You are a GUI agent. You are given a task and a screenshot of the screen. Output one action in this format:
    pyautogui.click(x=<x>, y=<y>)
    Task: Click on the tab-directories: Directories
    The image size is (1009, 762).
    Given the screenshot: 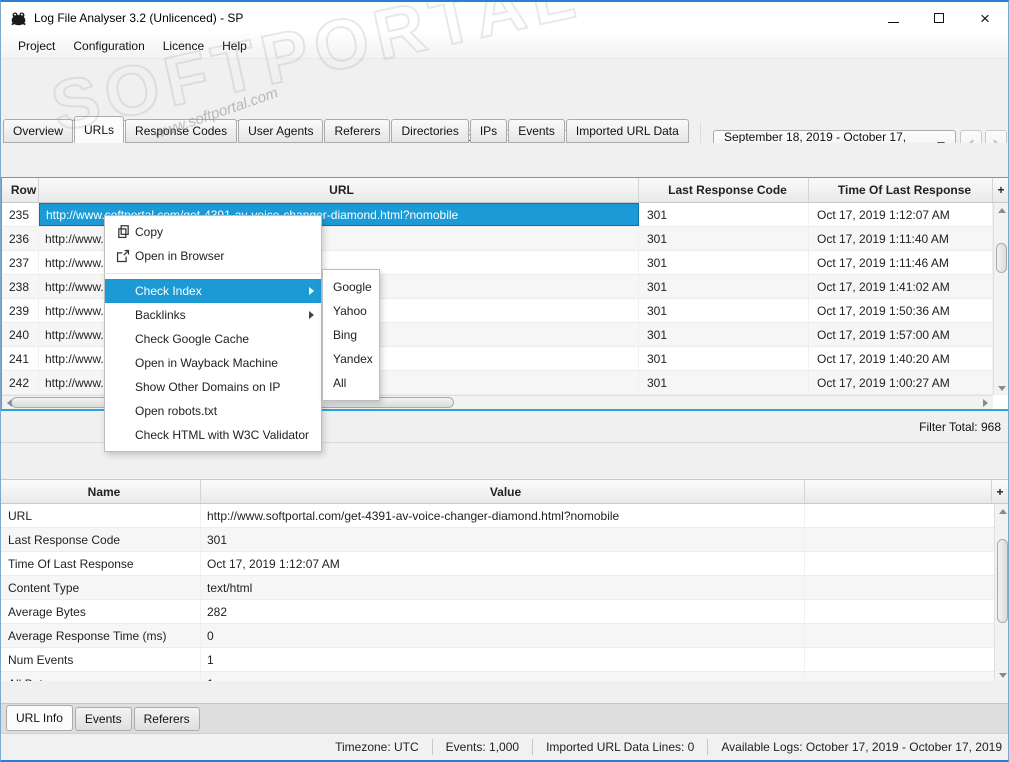 What is the action you would take?
    pyautogui.click(x=430, y=131)
    